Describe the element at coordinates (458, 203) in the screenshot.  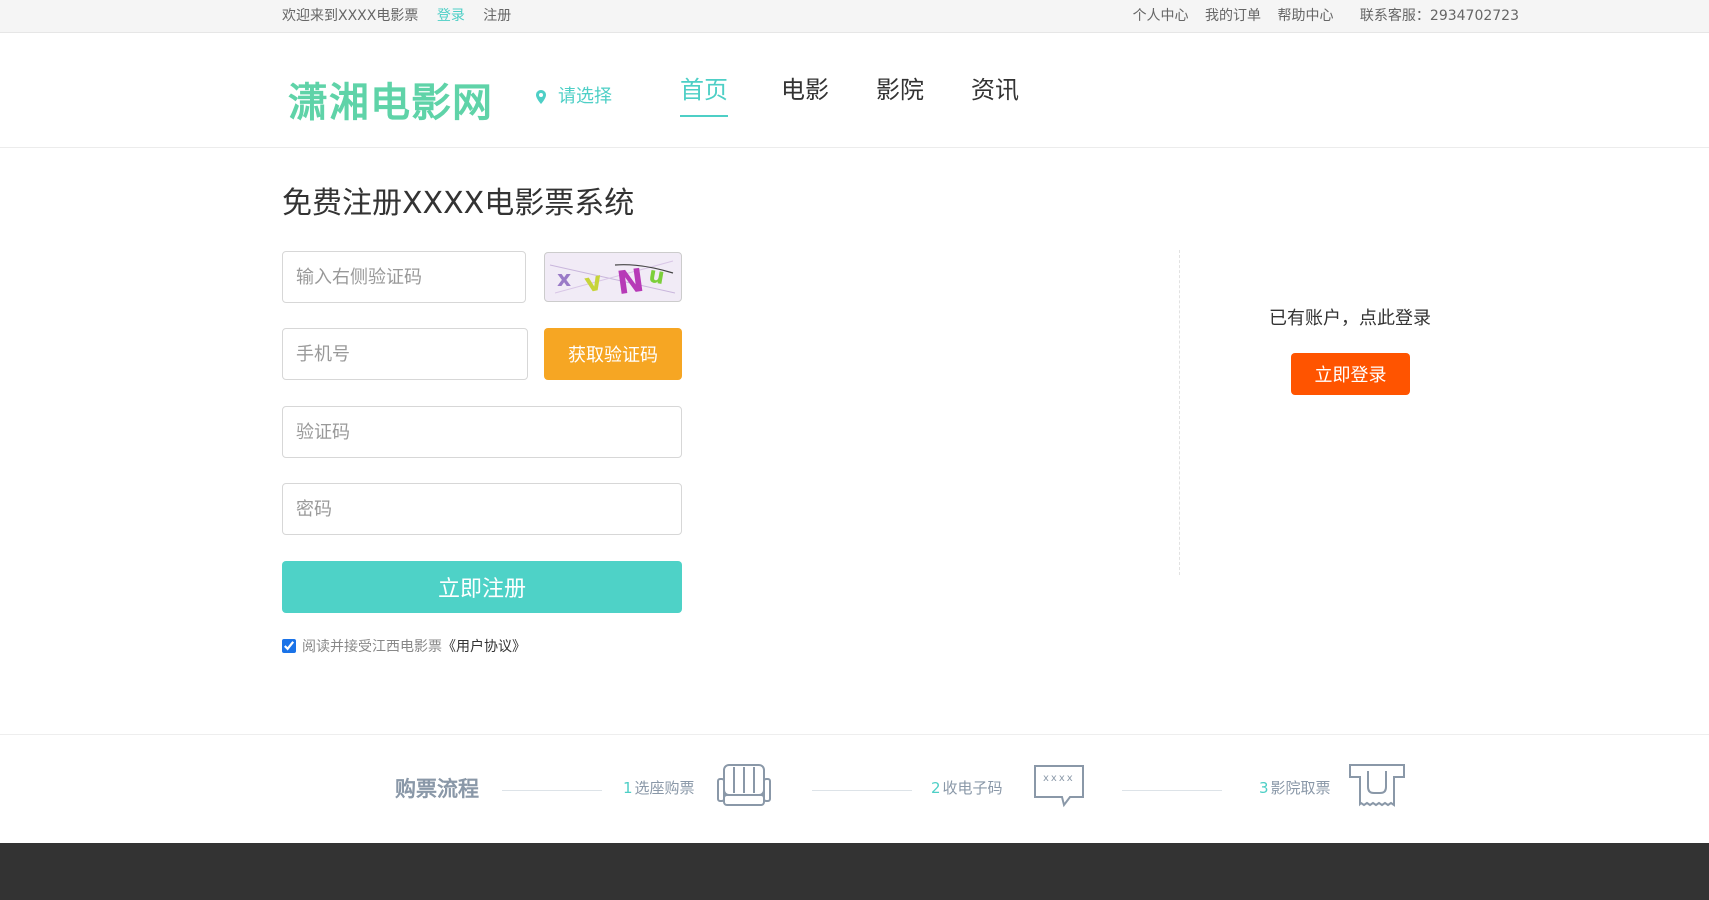
I see `page-title: 免费注册XXXX电影票系统` at that location.